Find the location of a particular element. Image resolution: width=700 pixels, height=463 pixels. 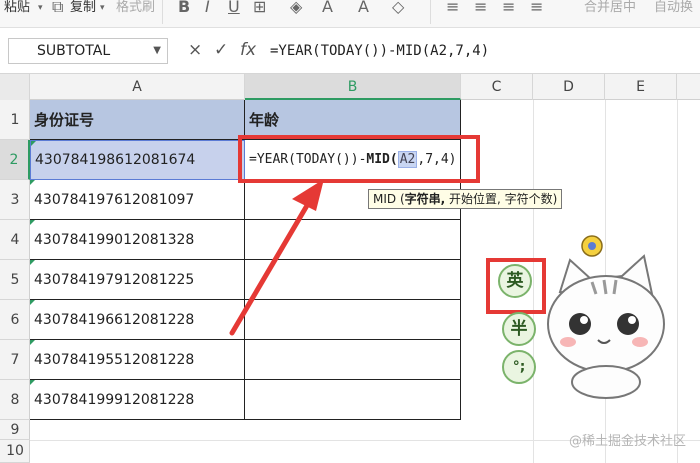

justify-icon: ≡ is located at coordinates (536, 8).